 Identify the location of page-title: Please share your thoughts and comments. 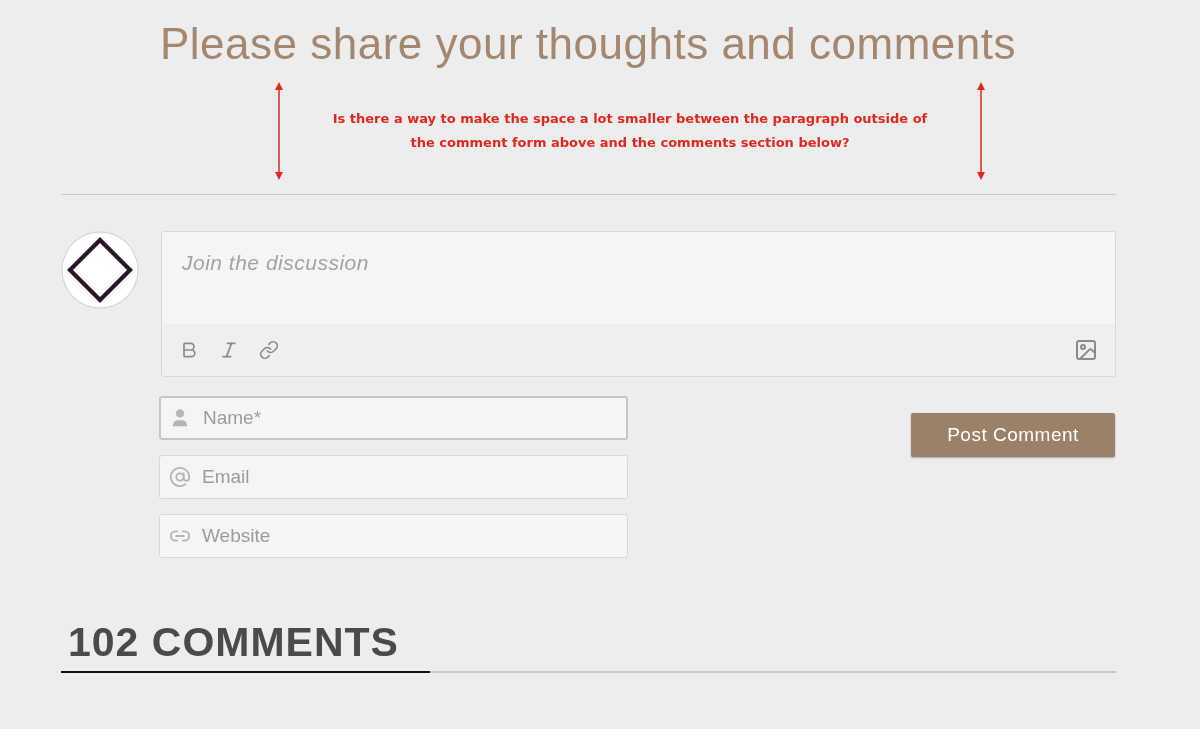
(588, 42).